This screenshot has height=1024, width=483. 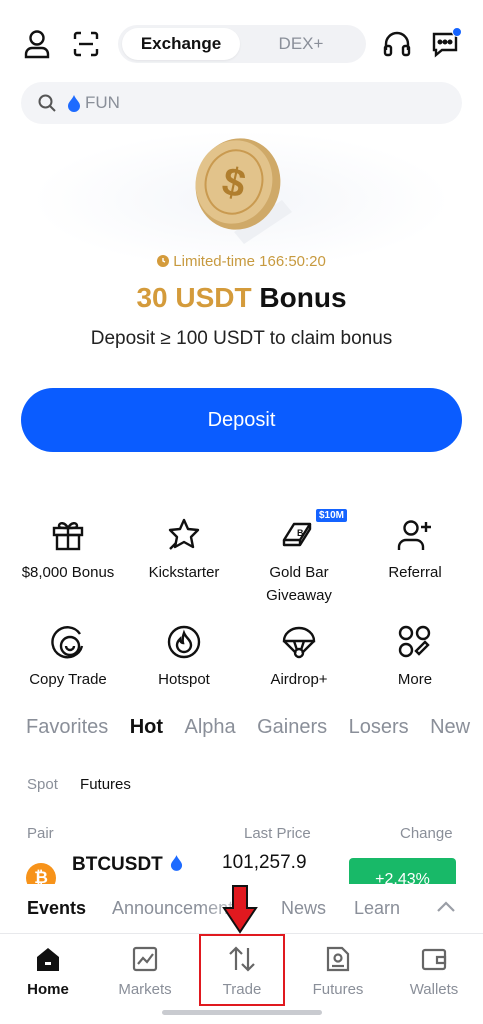 What do you see at coordinates (254, 731) in the screenshot?
I see `market-tabs: Favorites Hot Alpha Gainers Losers New` at bounding box center [254, 731].